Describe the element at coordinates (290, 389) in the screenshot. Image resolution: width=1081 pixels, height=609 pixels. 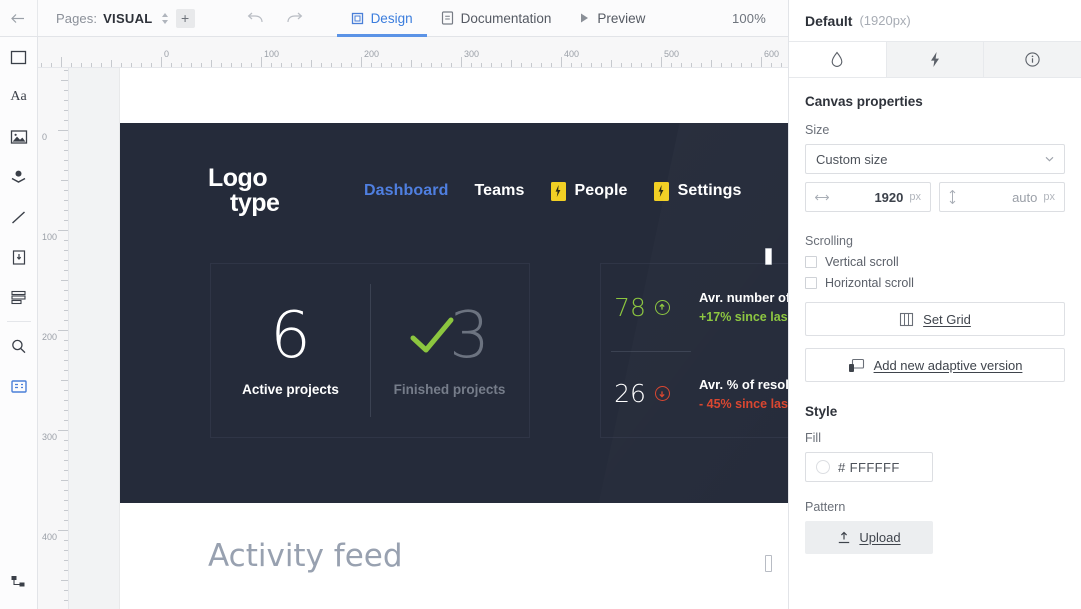
I see `stat-label: Active projects` at that location.